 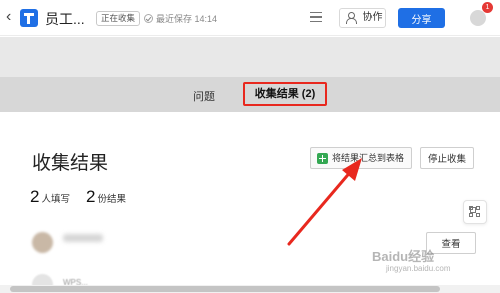 What do you see at coordinates (351, 18) in the screenshot?
I see `user-icon` at bounding box center [351, 18].